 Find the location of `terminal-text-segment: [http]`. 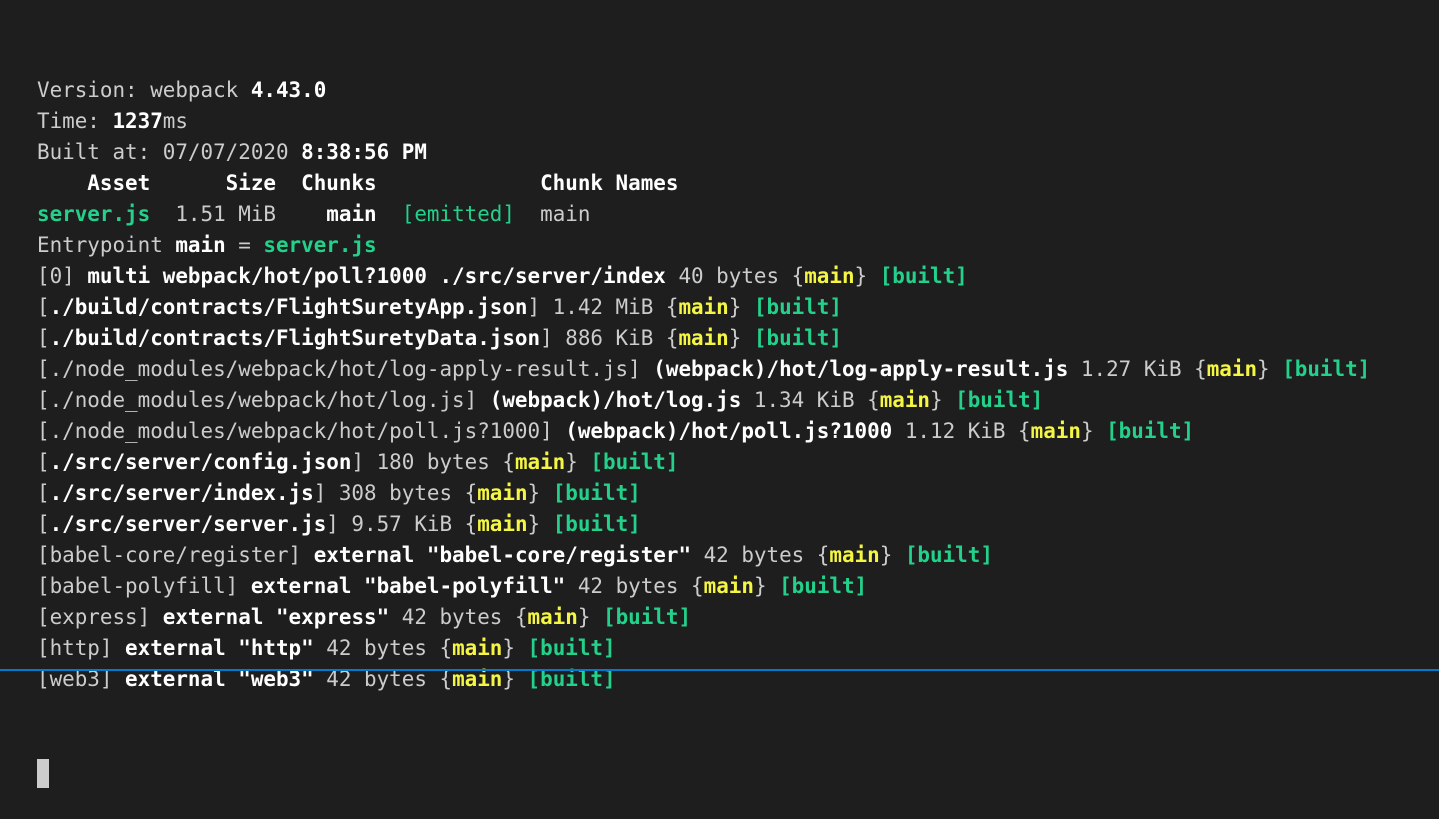

terminal-text-segment: [http] is located at coordinates (81, 648).